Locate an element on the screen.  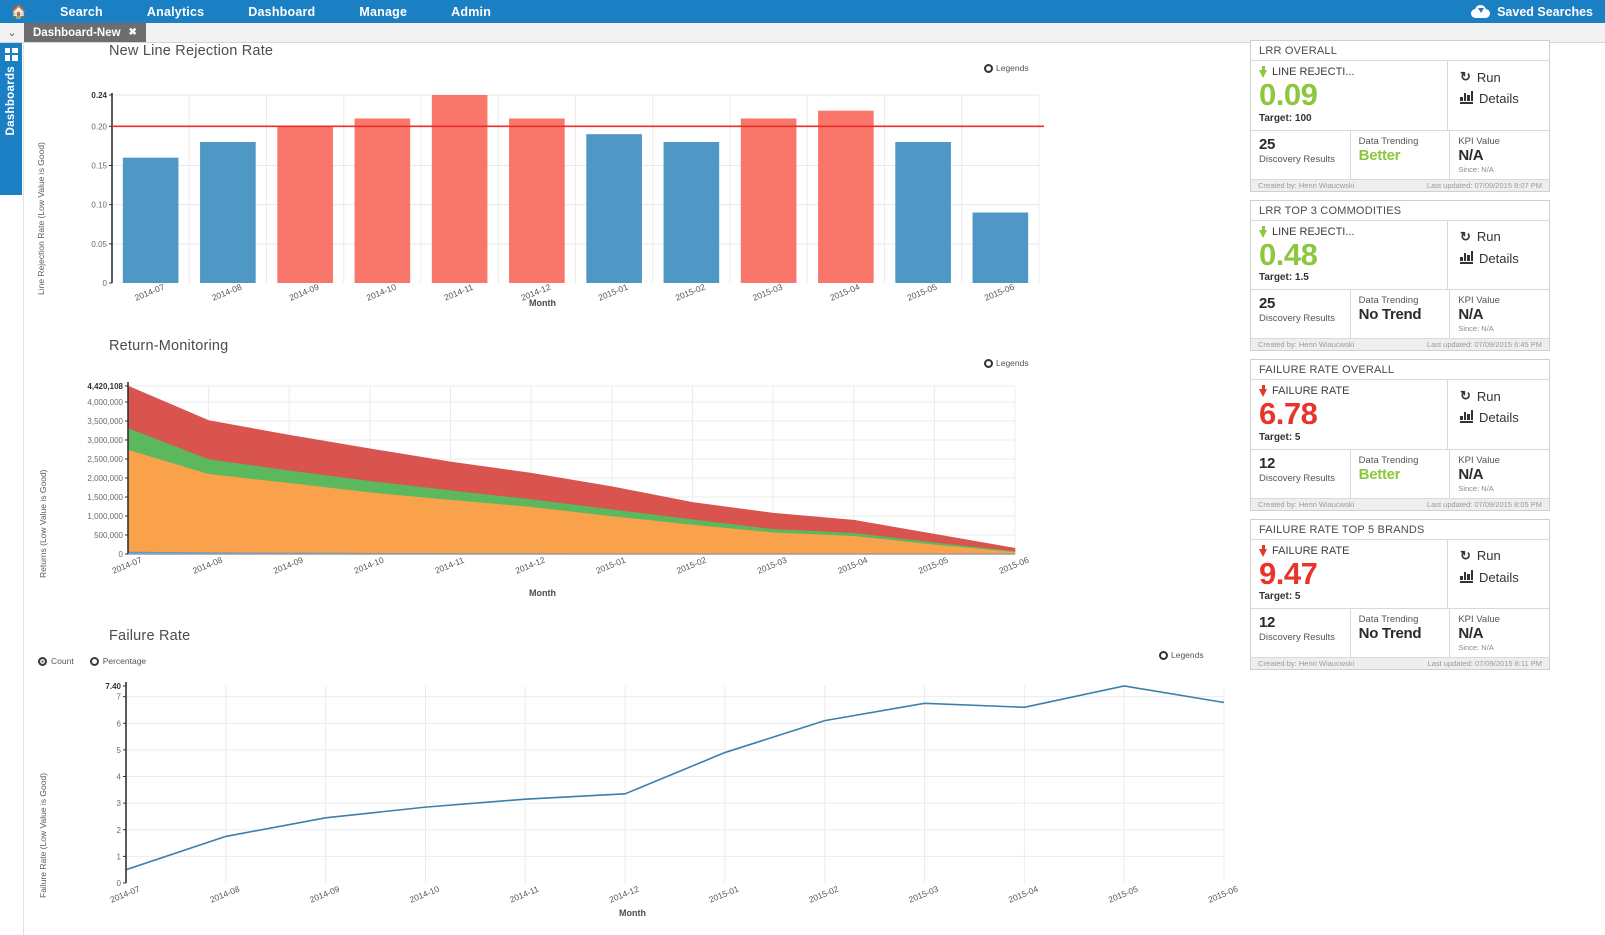
kpi-value: 9.47 is located at coordinates (1288, 573).